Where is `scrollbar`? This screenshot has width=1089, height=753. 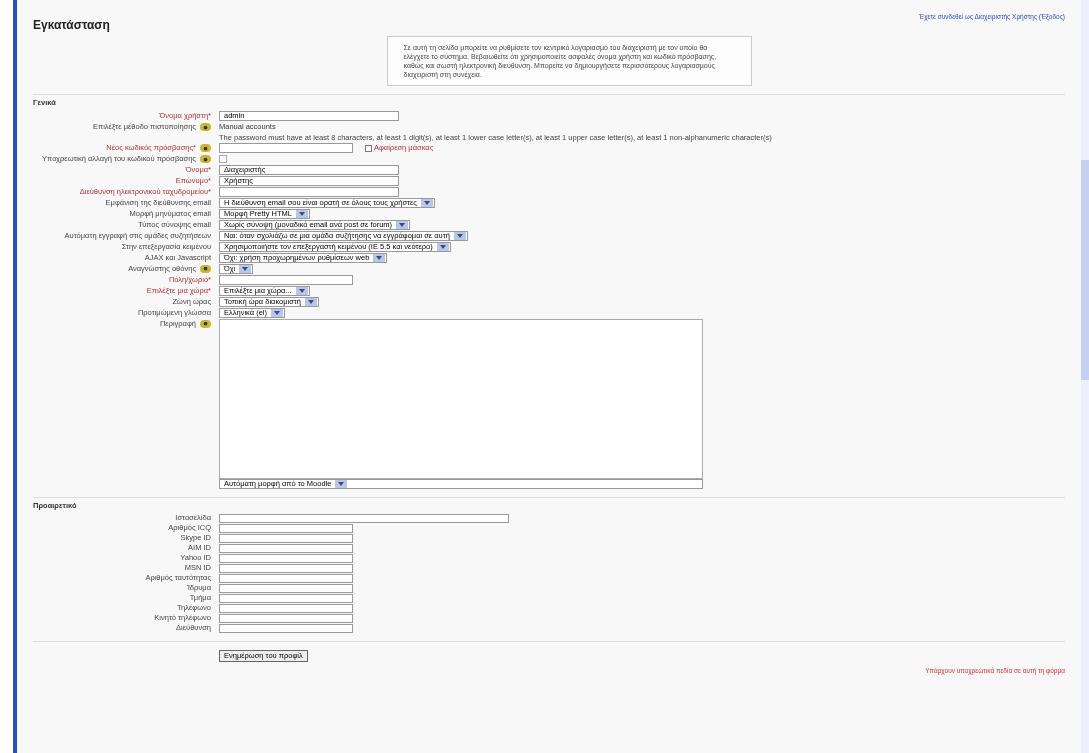 scrollbar is located at coordinates (1085, 376).